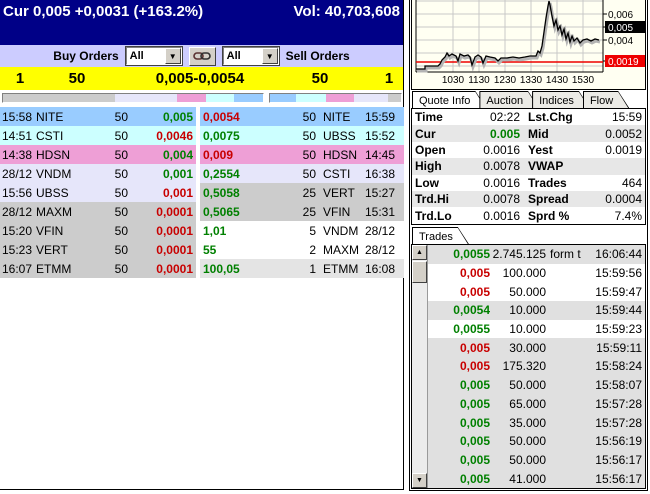 Image resolution: width=650 pixels, height=494 pixels. Describe the element at coordinates (536, 329) in the screenshot. I see `trade-row: 0,0055 10.000 15:59:23` at that location.